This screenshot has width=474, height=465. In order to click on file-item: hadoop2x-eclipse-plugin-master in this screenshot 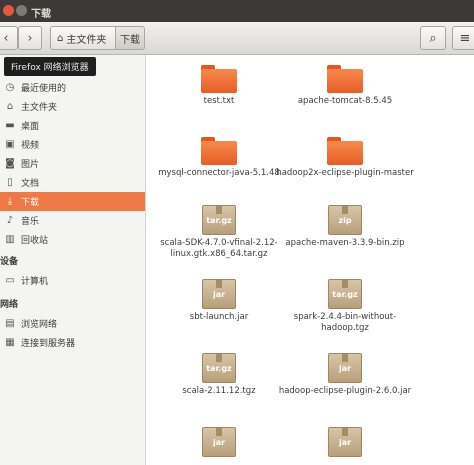, I will do `click(345, 158)`.